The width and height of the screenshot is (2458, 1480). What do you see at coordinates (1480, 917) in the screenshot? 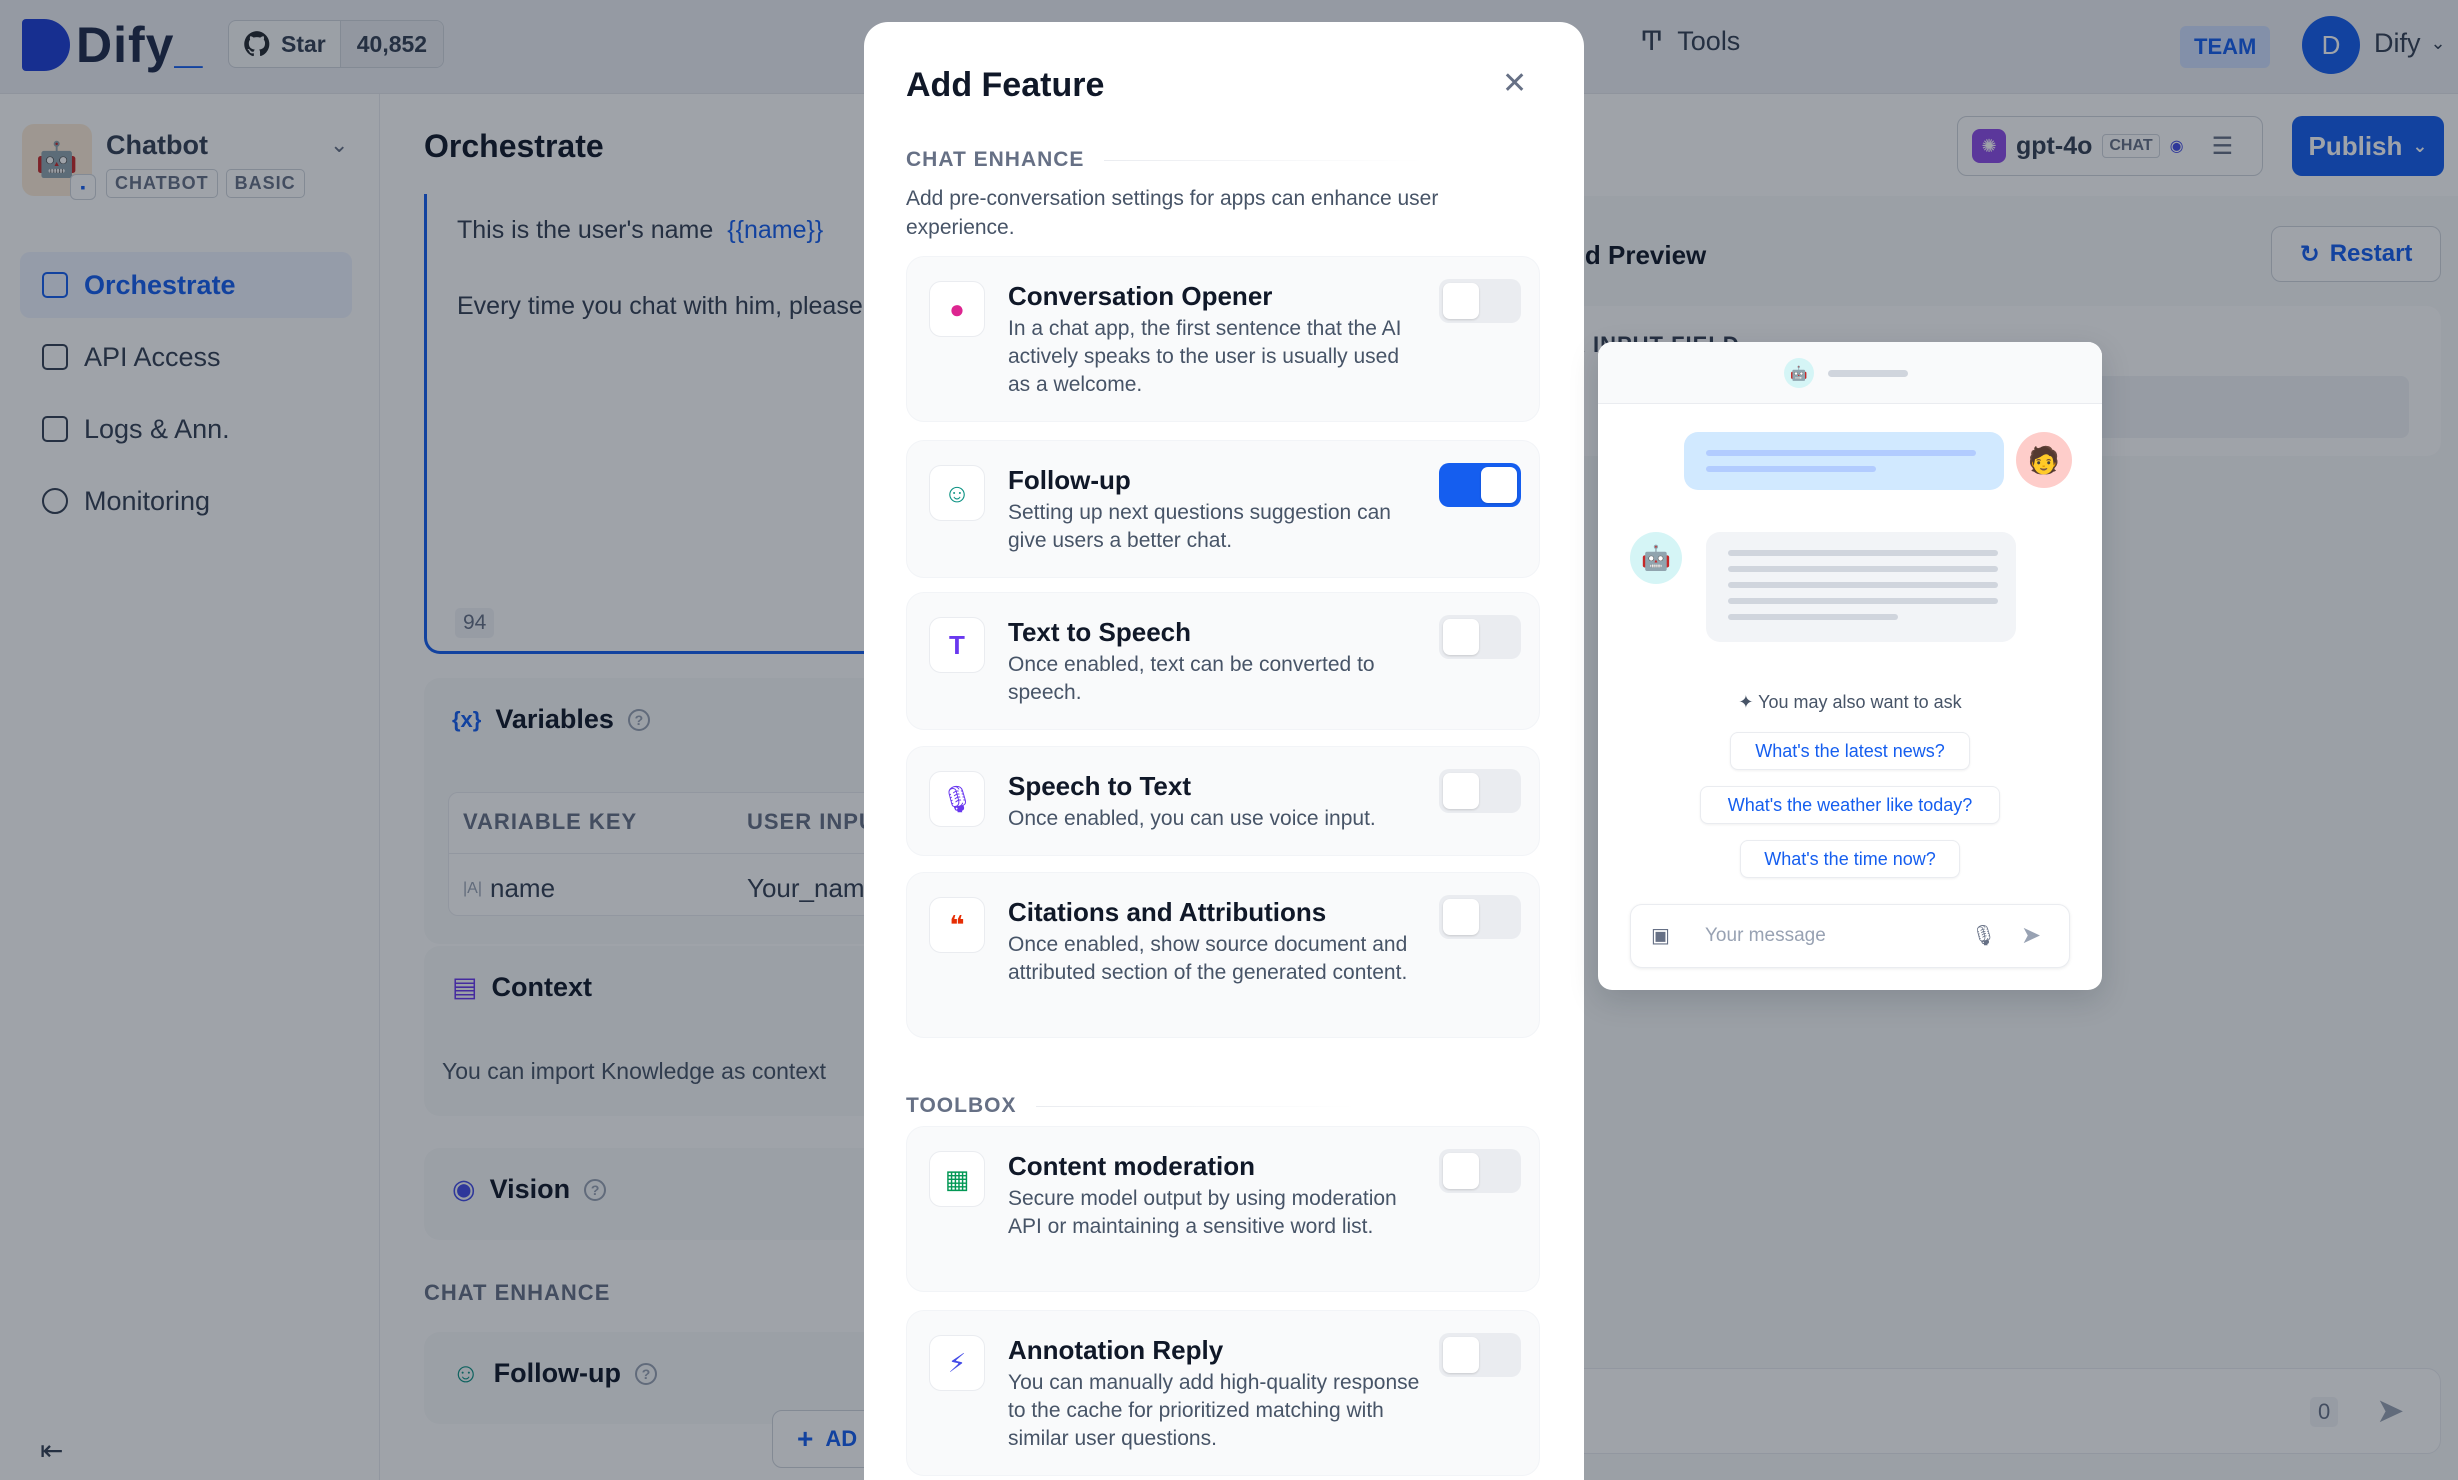
I see `citations-toggle` at bounding box center [1480, 917].